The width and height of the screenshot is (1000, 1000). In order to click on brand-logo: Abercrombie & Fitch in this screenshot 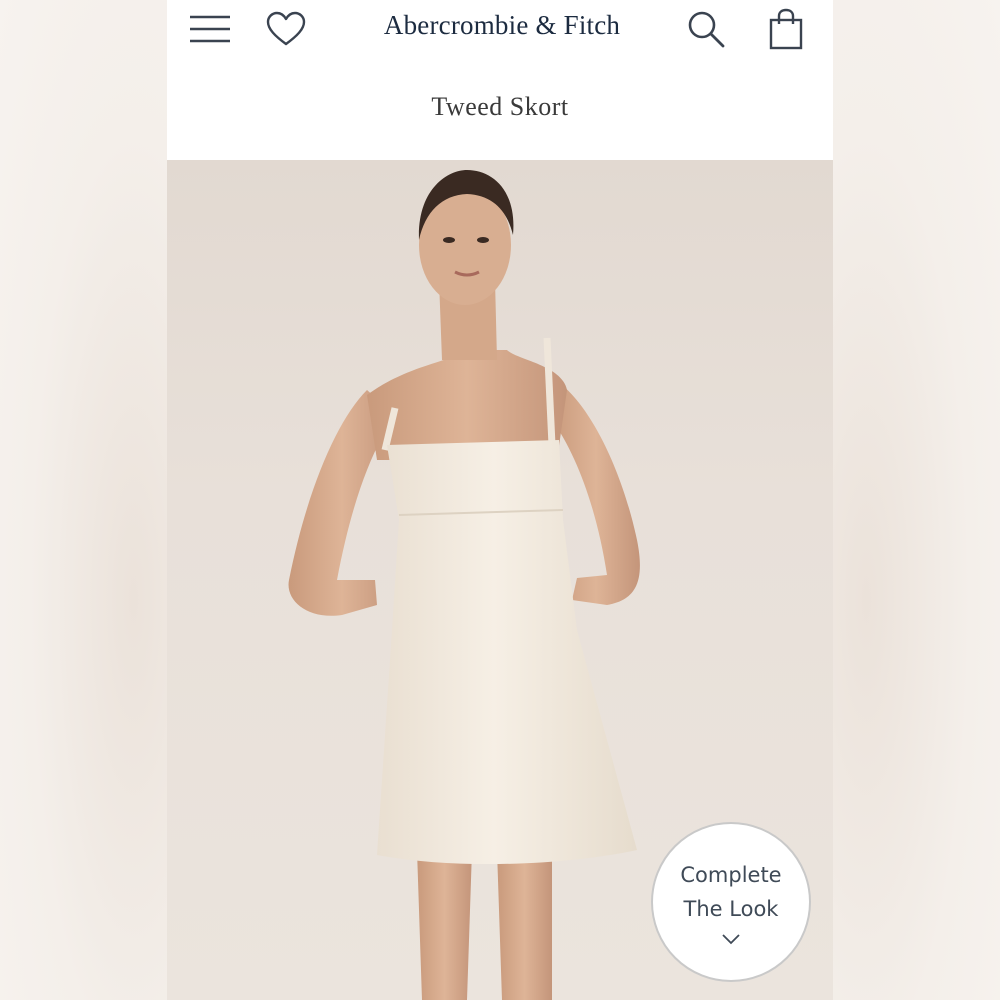, I will do `click(502, 25)`.